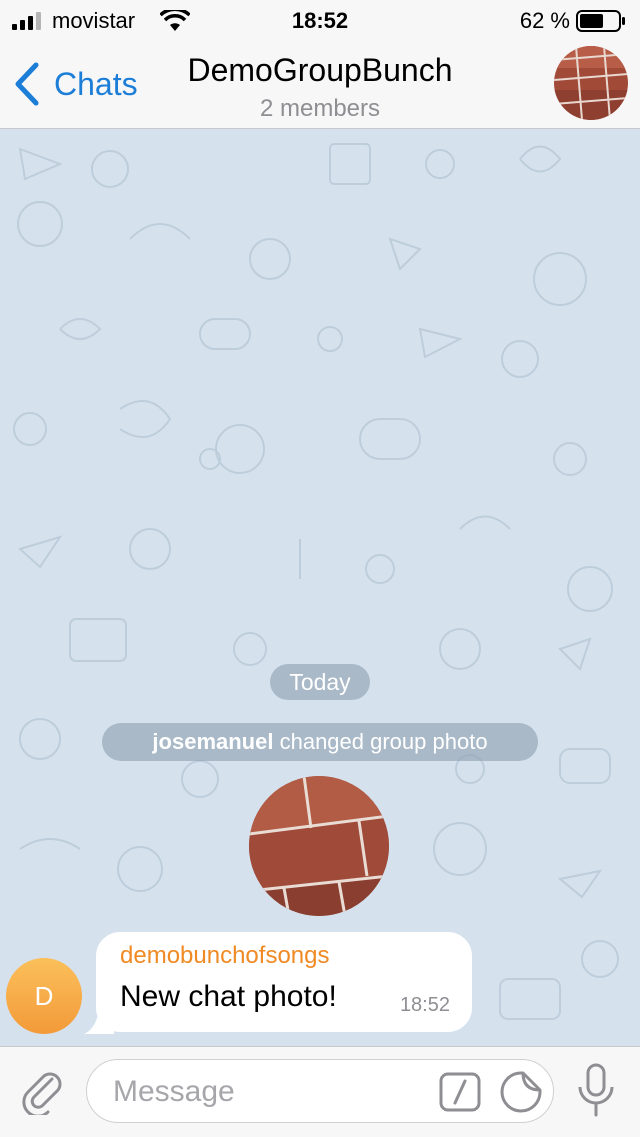  What do you see at coordinates (460, 1092) in the screenshot?
I see `slash-command-icon` at bounding box center [460, 1092].